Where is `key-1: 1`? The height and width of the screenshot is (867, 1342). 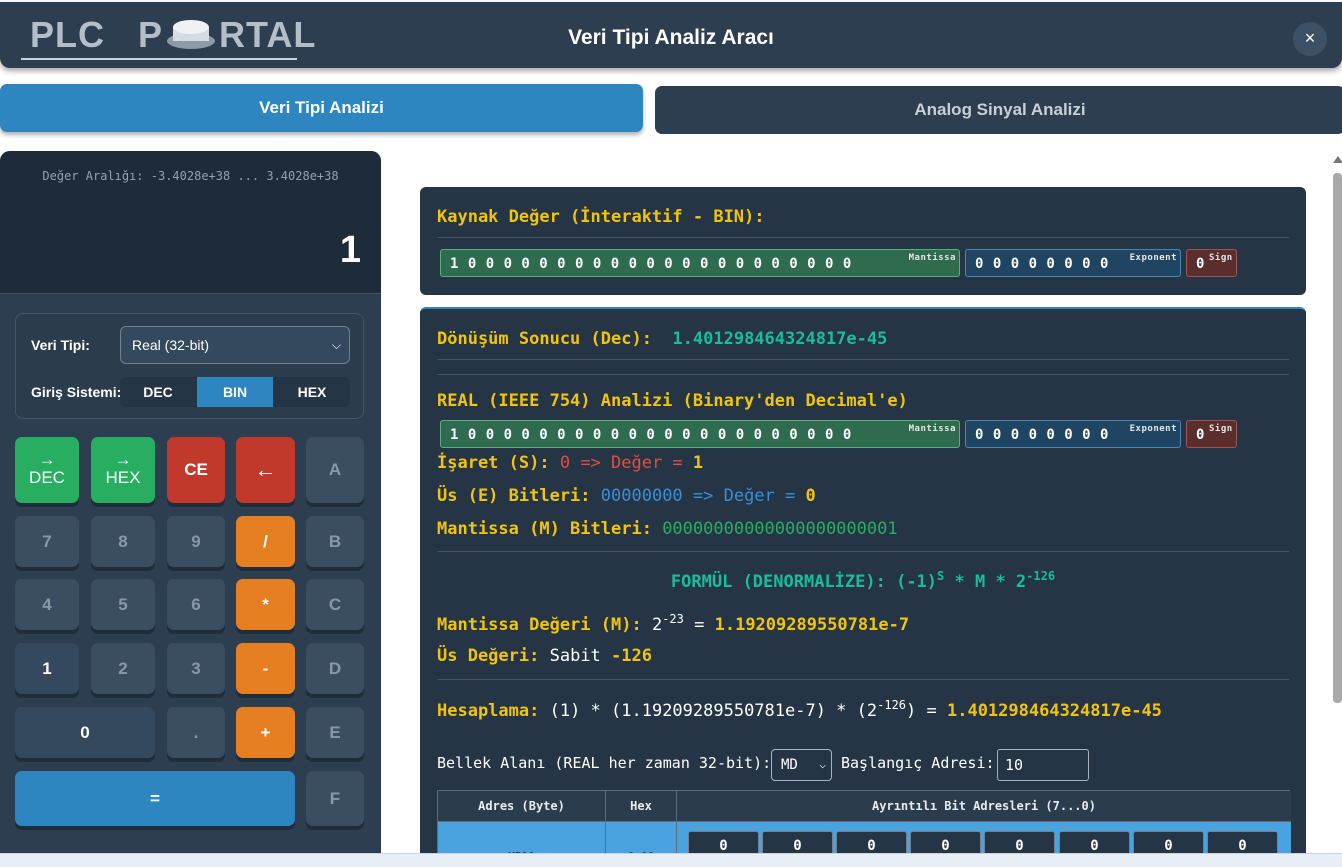 key-1: 1 is located at coordinates (47, 668).